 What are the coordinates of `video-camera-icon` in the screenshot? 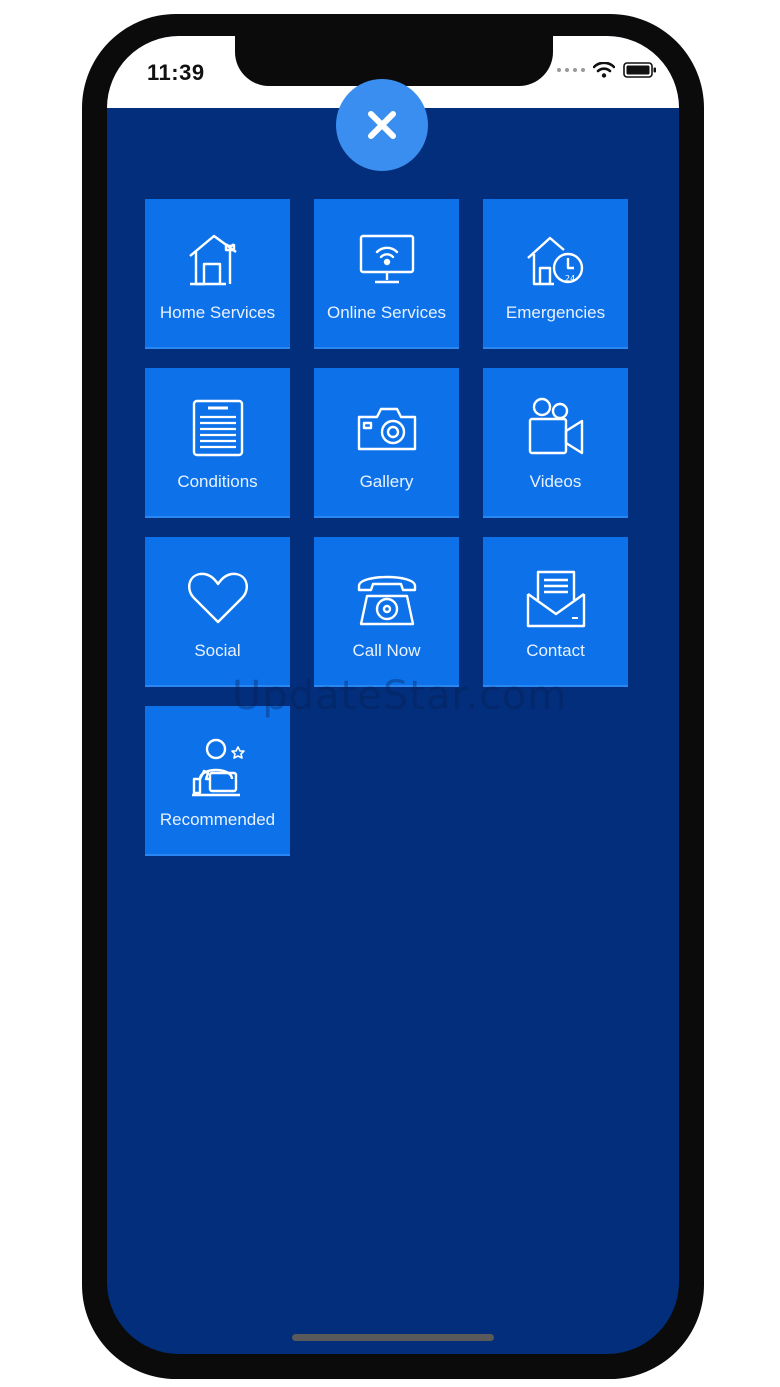 It's located at (556, 428).